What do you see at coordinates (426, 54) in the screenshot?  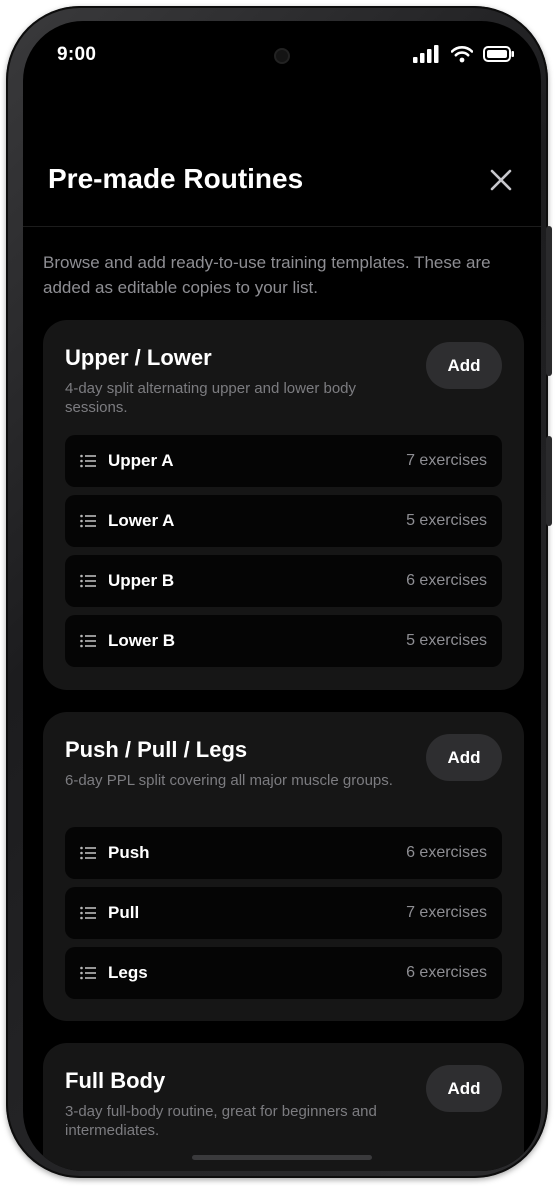 I see `cellular-signal-icon` at bounding box center [426, 54].